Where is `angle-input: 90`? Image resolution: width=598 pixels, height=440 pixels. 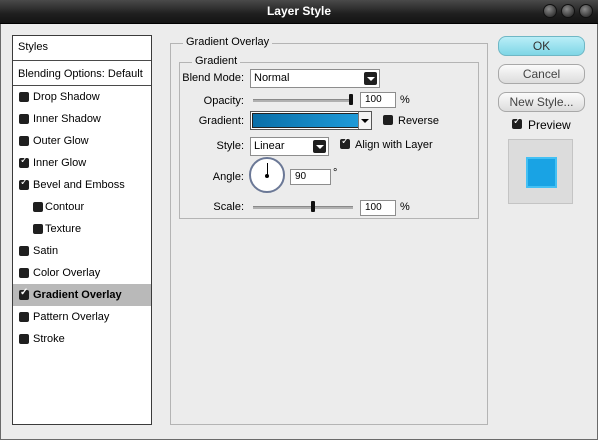 angle-input: 90 is located at coordinates (310, 177).